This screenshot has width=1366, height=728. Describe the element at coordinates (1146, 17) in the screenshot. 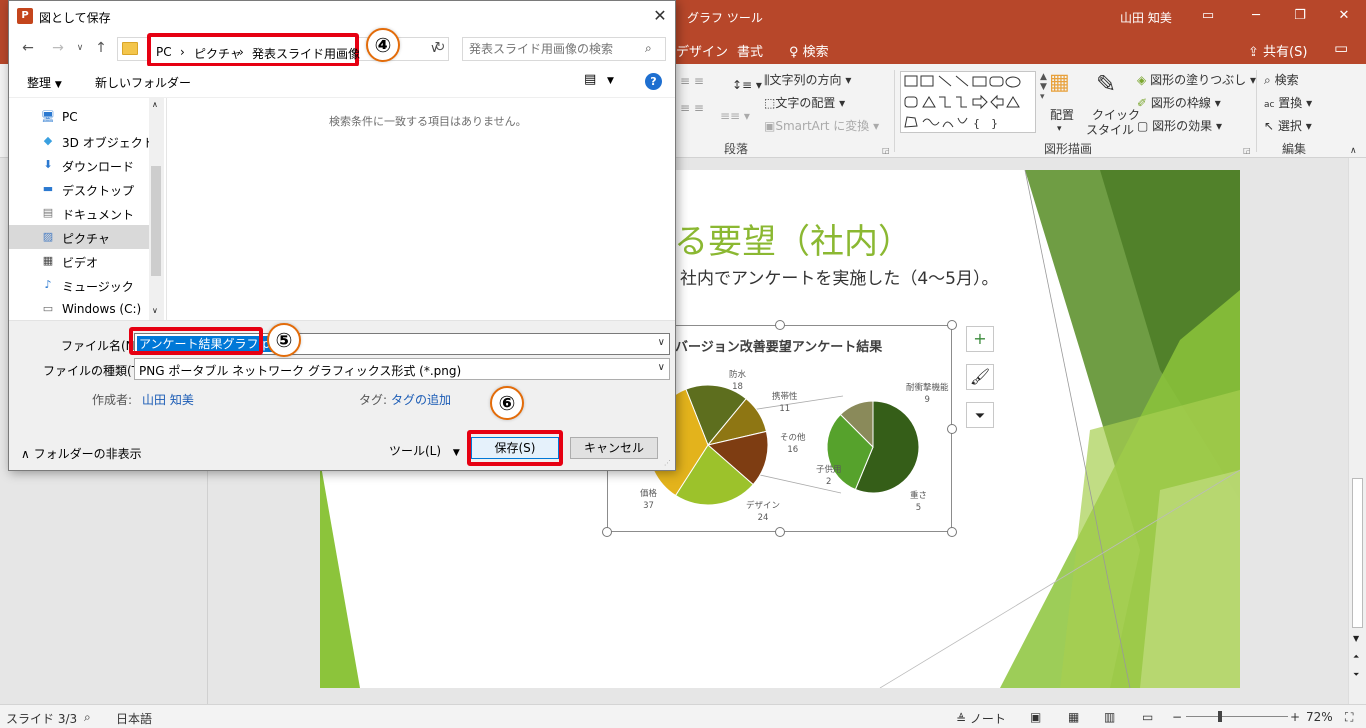

I see `user-name: 山田 知美` at that location.